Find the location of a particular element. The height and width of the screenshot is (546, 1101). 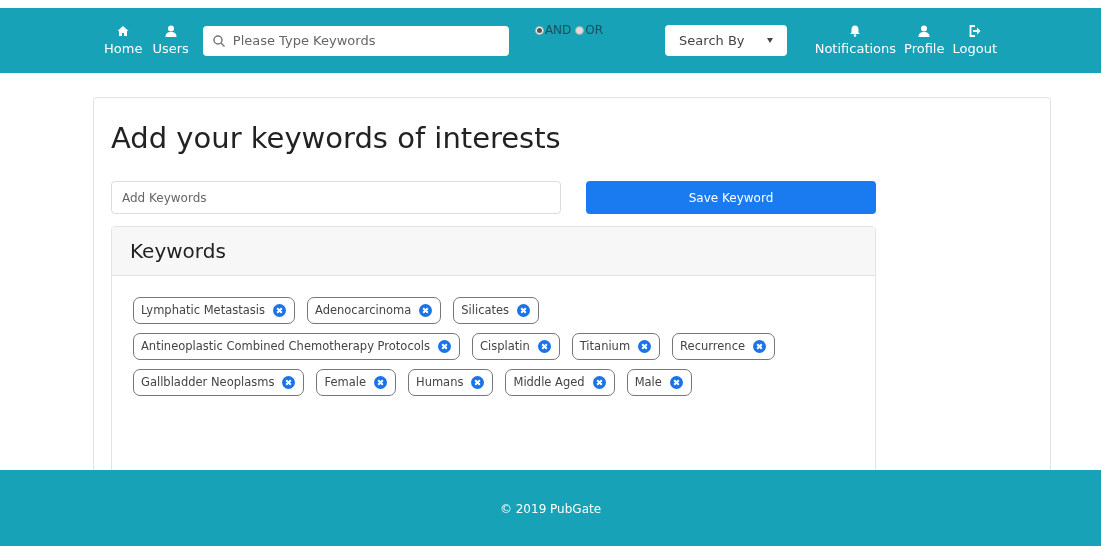

search-field: Please Type Keywords is located at coordinates (355, 40).